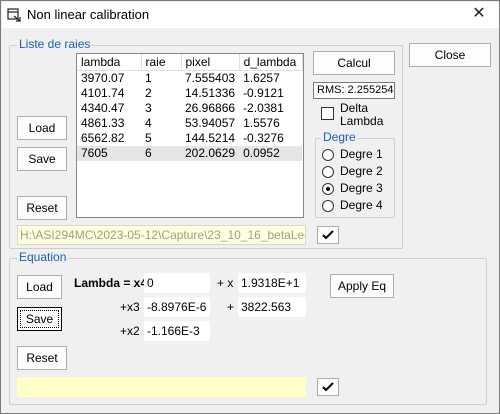 Image resolution: width=500 pixels, height=414 pixels. I want to click on lambda-x4-label: Lambda = x4, so click(111, 283).